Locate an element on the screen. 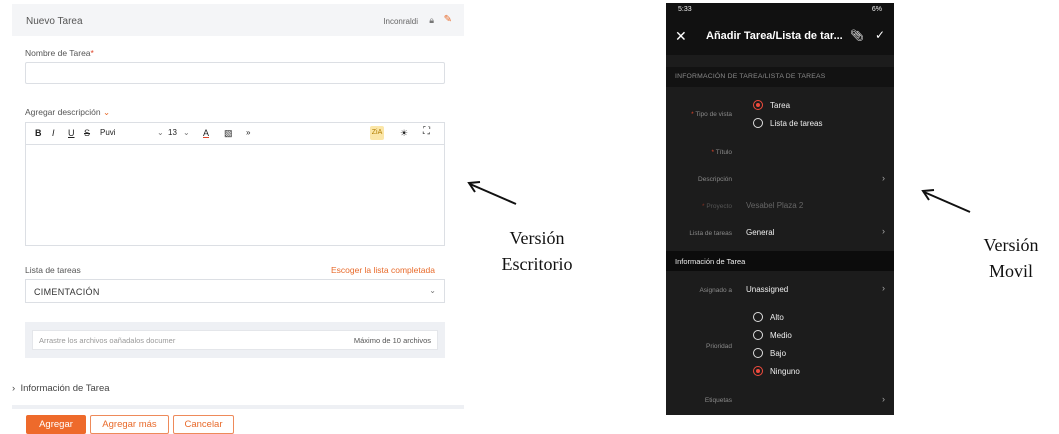  bold-button: B is located at coordinates (38, 133).